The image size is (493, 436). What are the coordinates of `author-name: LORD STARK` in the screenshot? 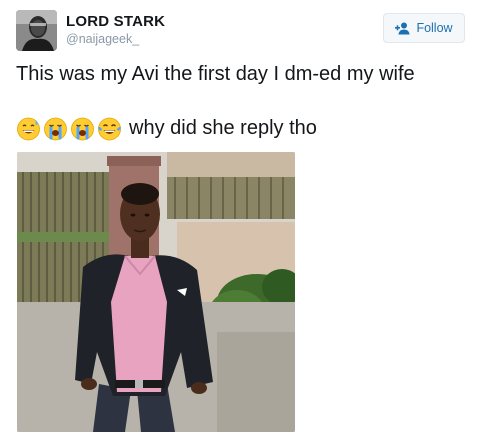 It's located at (115, 21).